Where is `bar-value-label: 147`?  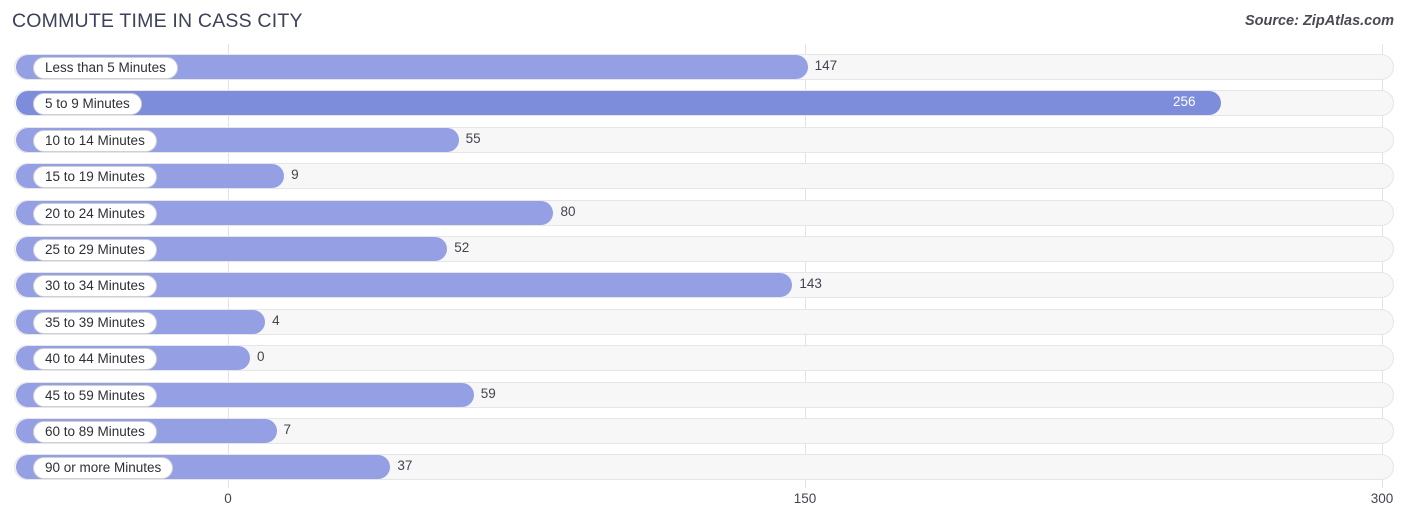
bar-value-label: 147 is located at coordinates (826, 65).